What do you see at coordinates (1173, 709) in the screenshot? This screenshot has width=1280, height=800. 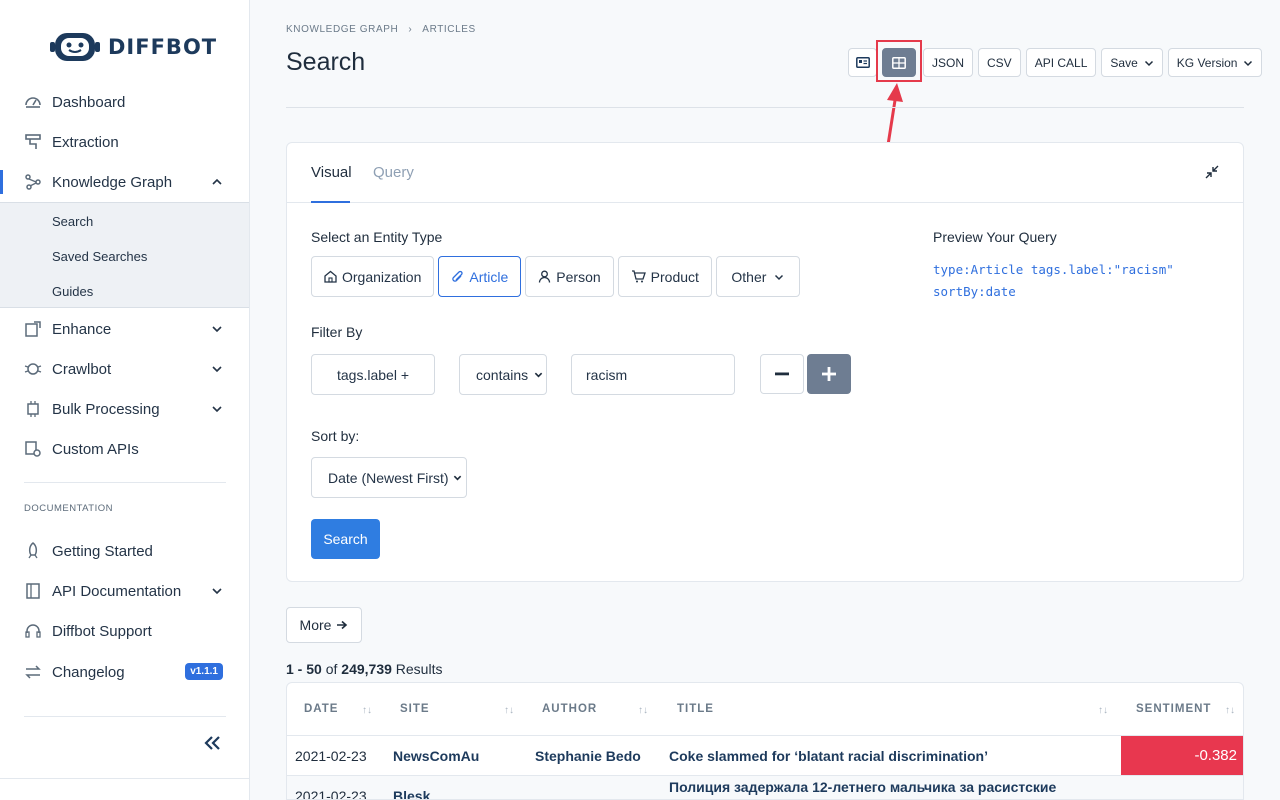 I see `column-header-sentiment: SENTIMENT` at bounding box center [1173, 709].